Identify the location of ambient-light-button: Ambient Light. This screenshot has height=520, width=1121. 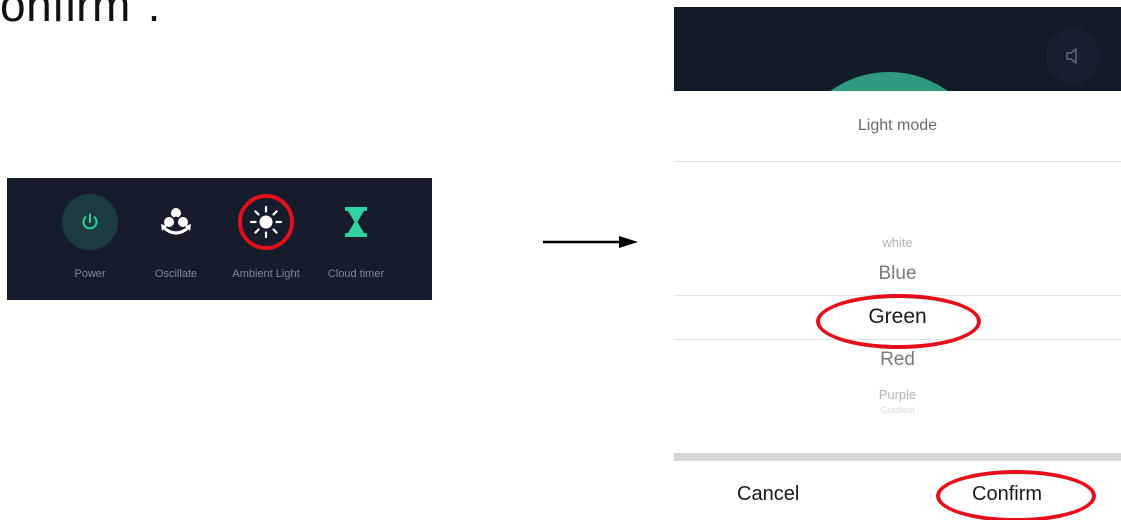
(266, 242).